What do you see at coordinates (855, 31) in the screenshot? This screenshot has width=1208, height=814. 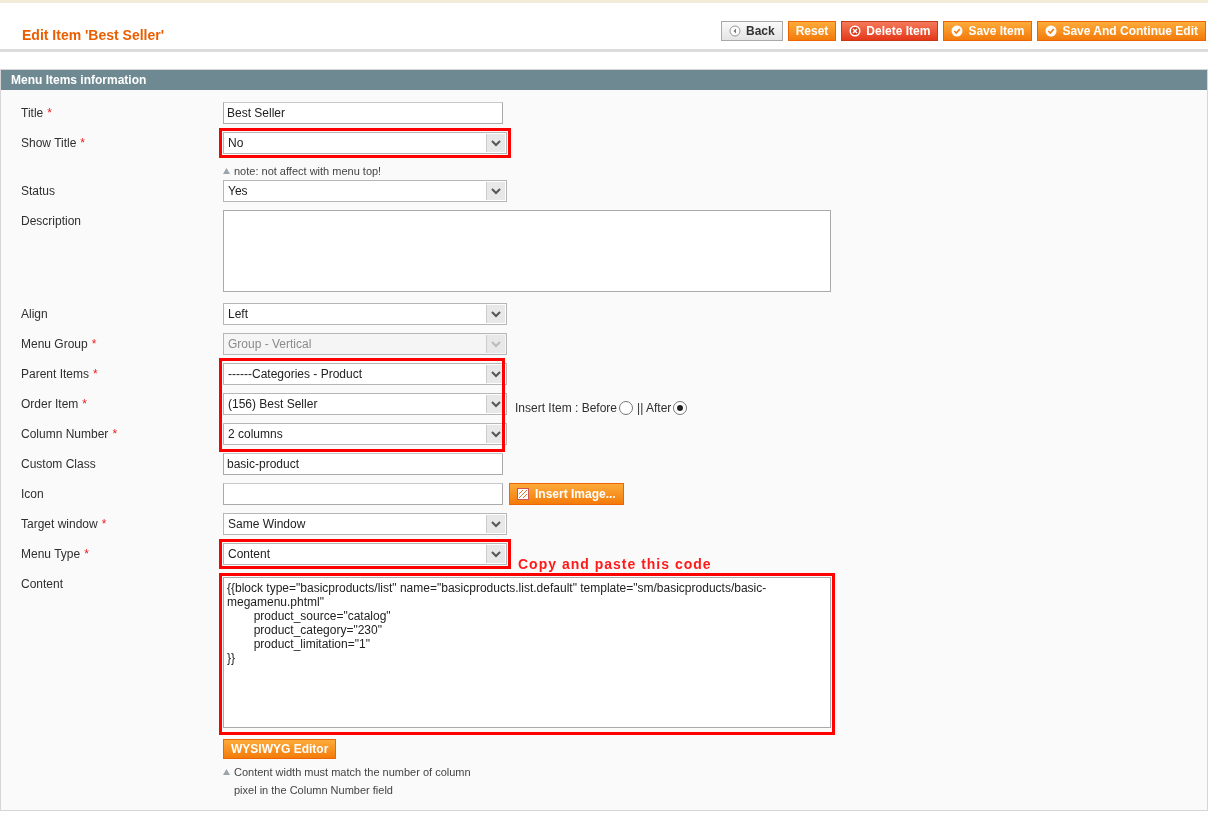 I see `close-icon` at bounding box center [855, 31].